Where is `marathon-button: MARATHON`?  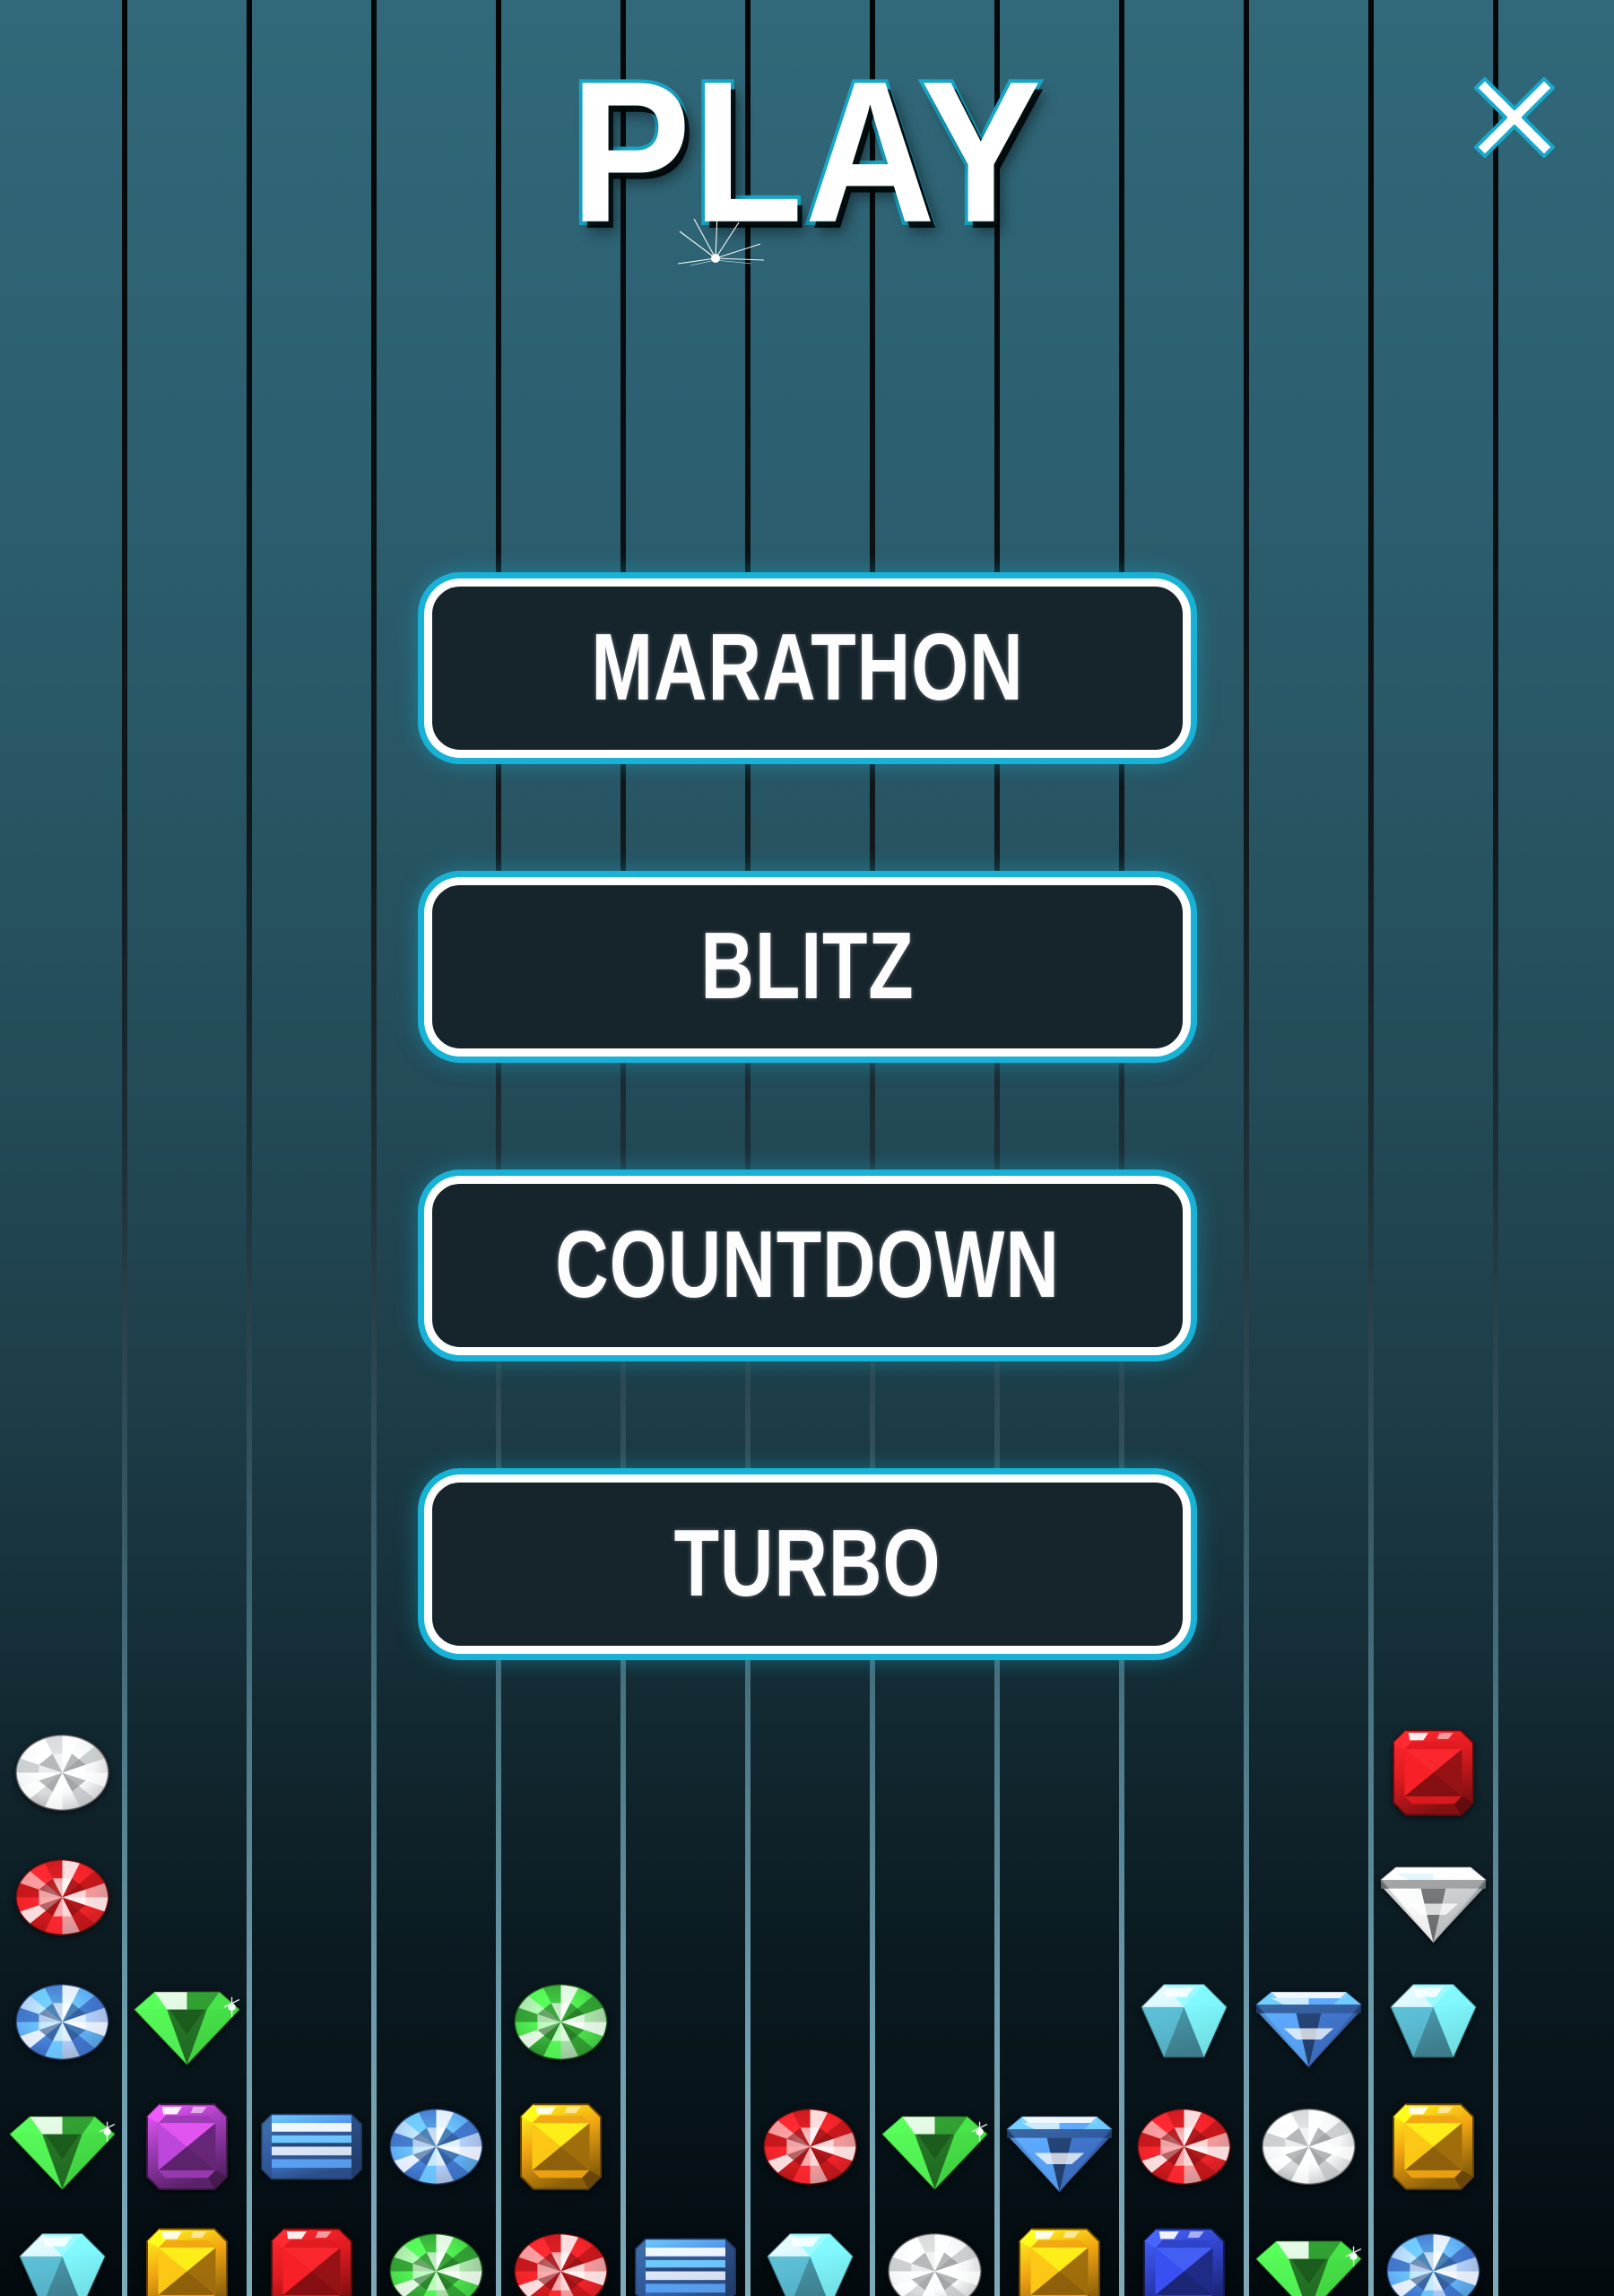 marathon-button: MARATHON is located at coordinates (807, 668).